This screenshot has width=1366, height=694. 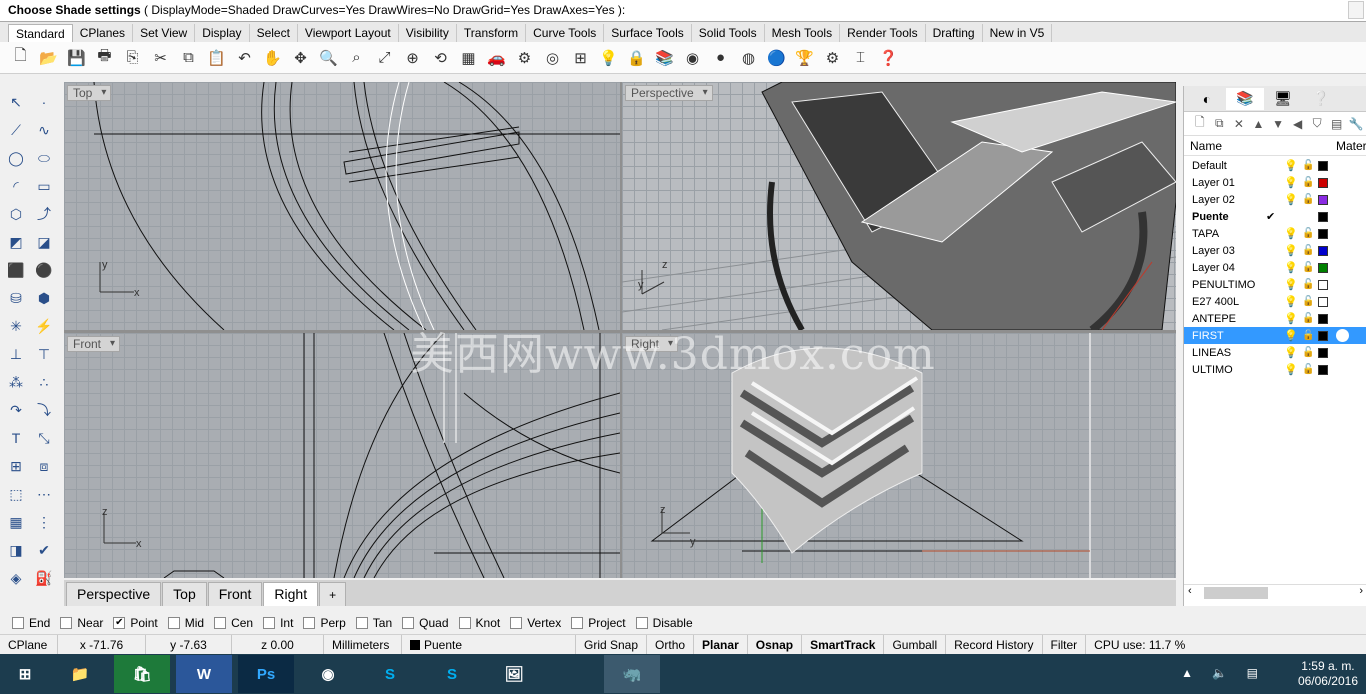 What do you see at coordinates (598, 623) in the screenshot?
I see `osnap-checkbox: Project` at bounding box center [598, 623].